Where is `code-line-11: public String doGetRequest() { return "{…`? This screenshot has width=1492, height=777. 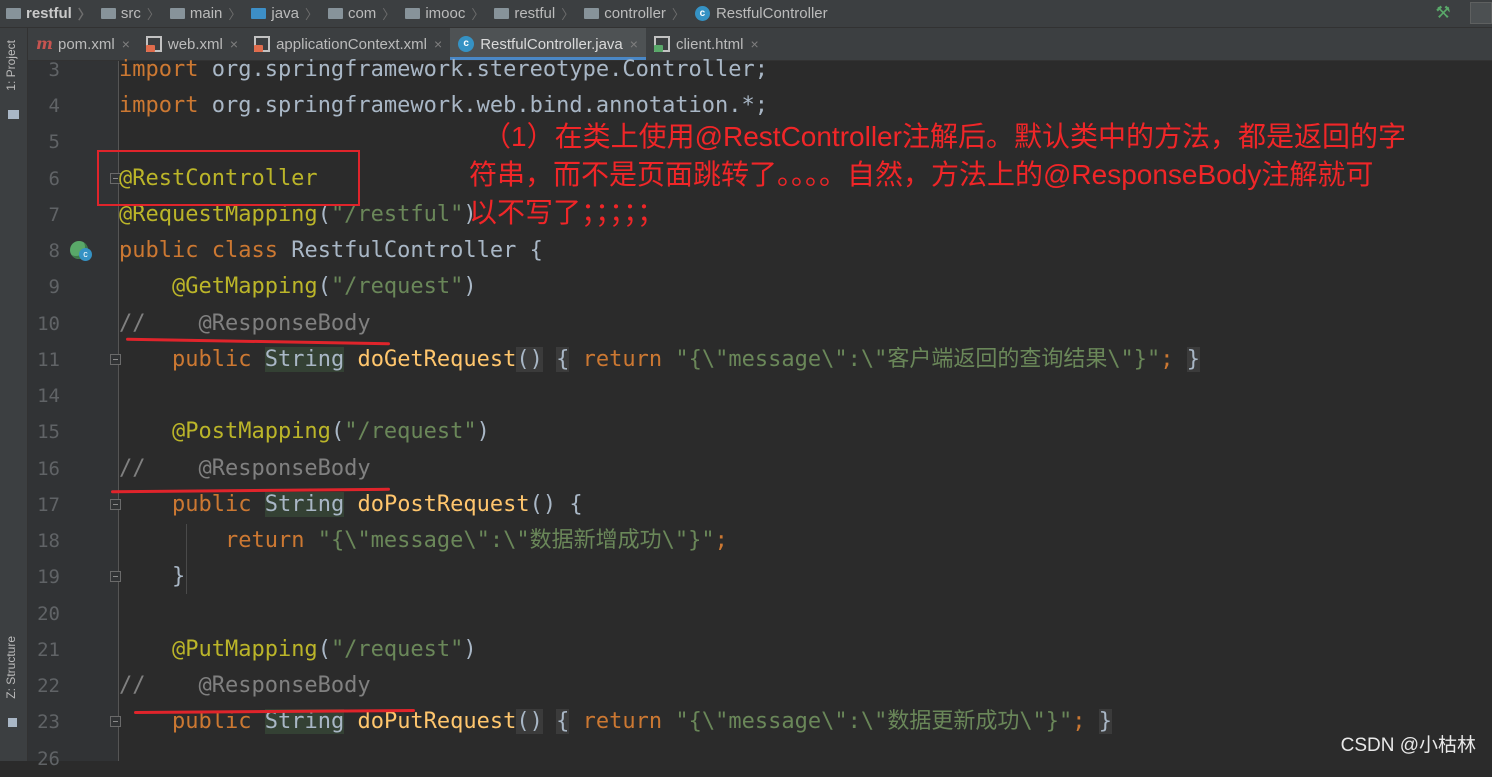
code-line-11: public String doGetRequest() { return "{… is located at coordinates (686, 359).